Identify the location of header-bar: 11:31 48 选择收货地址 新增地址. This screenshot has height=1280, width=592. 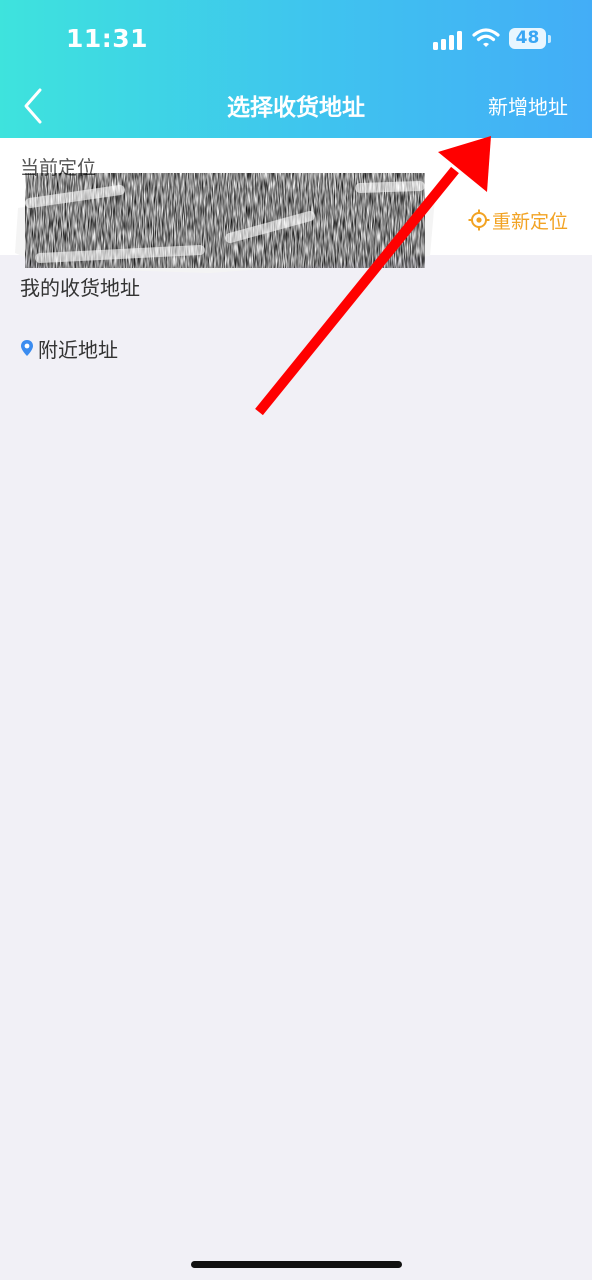
(296, 69).